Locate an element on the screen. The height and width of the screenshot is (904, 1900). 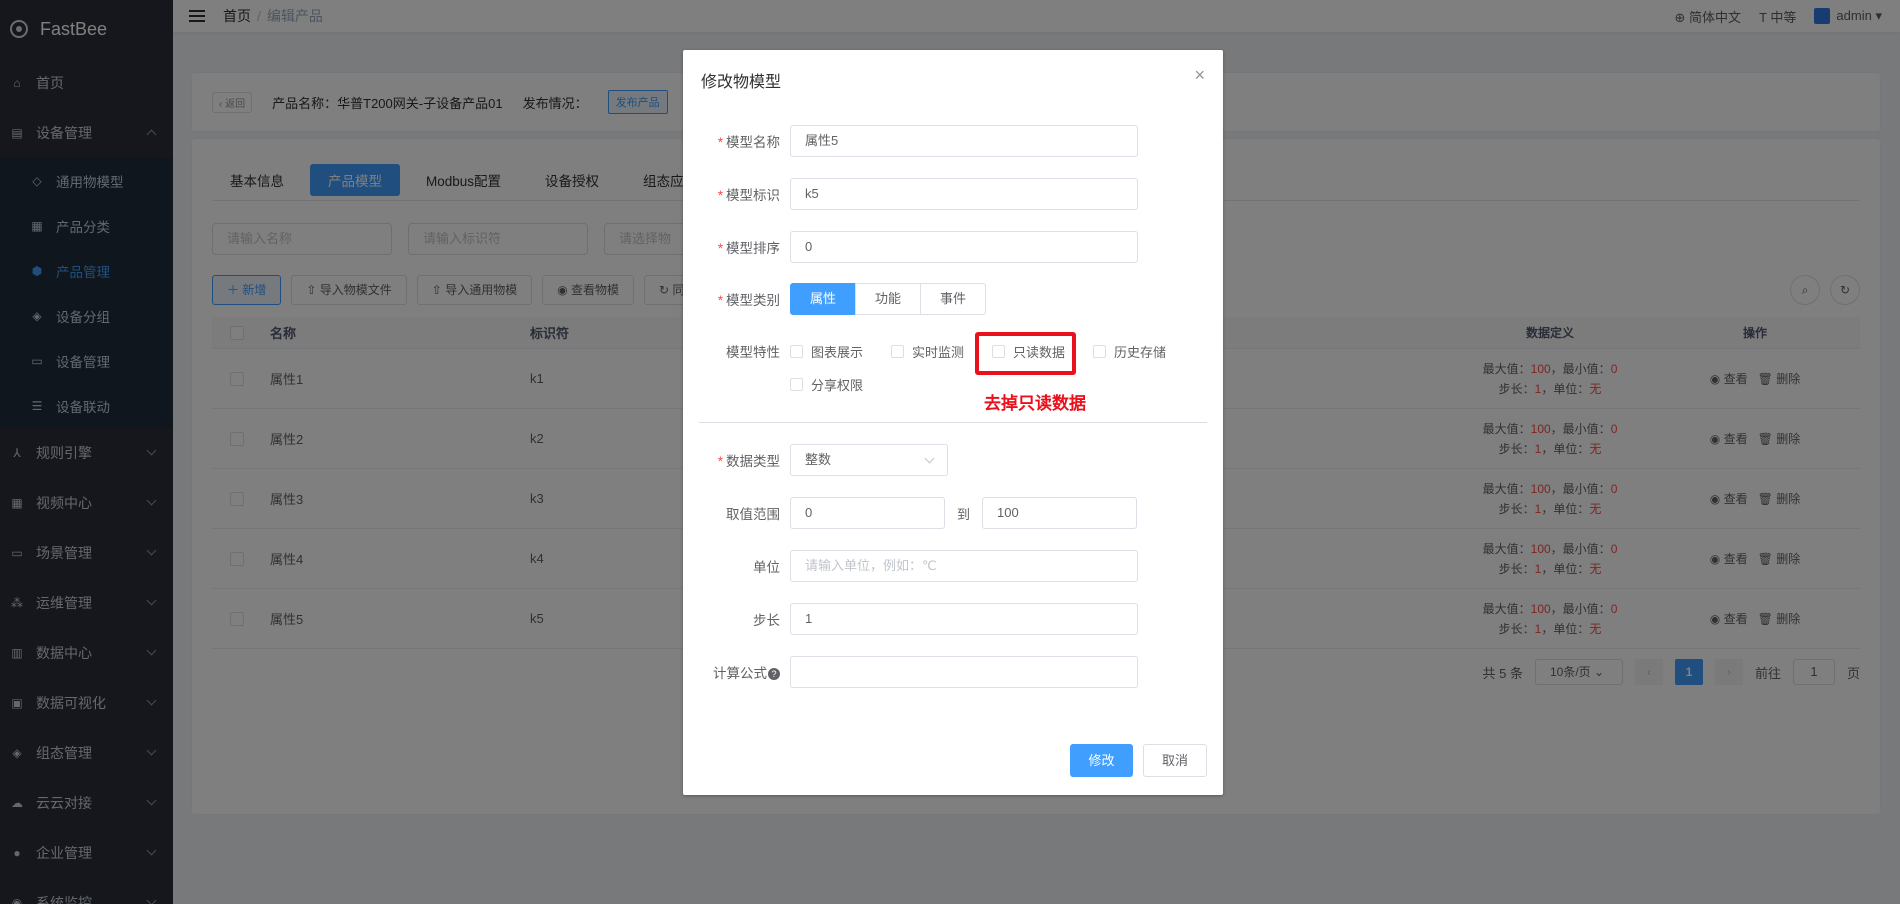
range-max-input: 100 is located at coordinates (1060, 513).